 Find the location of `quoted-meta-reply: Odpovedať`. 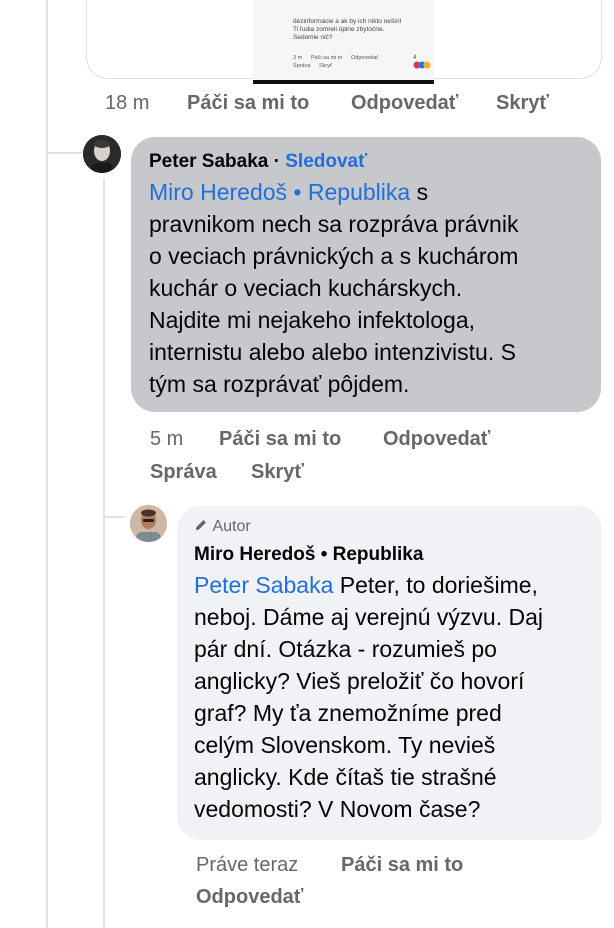

quoted-meta-reply: Odpovedať is located at coordinates (365, 58).